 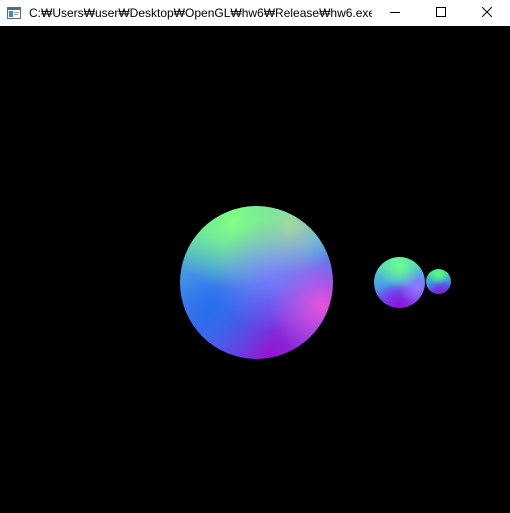 I want to click on window-controls, so click(x=441, y=13).